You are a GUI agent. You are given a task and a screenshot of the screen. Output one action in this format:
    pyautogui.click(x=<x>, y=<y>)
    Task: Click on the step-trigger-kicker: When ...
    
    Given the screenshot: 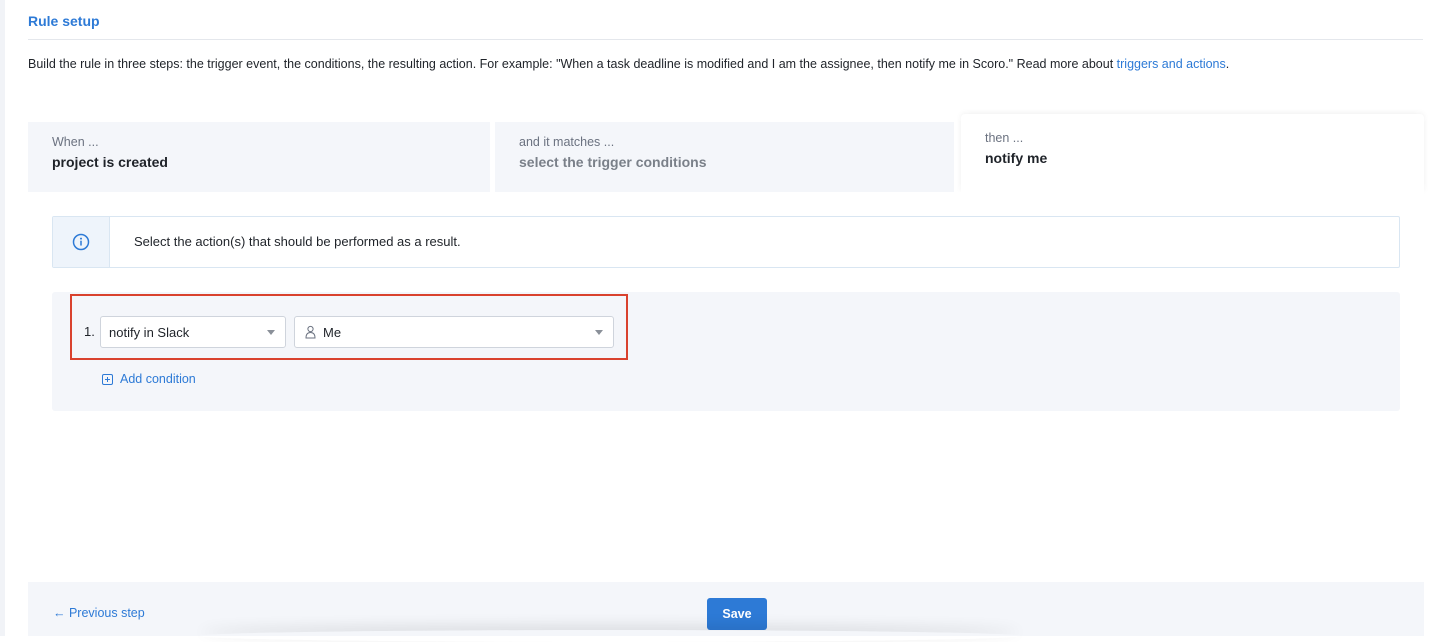 What is the action you would take?
    pyautogui.click(x=75, y=142)
    